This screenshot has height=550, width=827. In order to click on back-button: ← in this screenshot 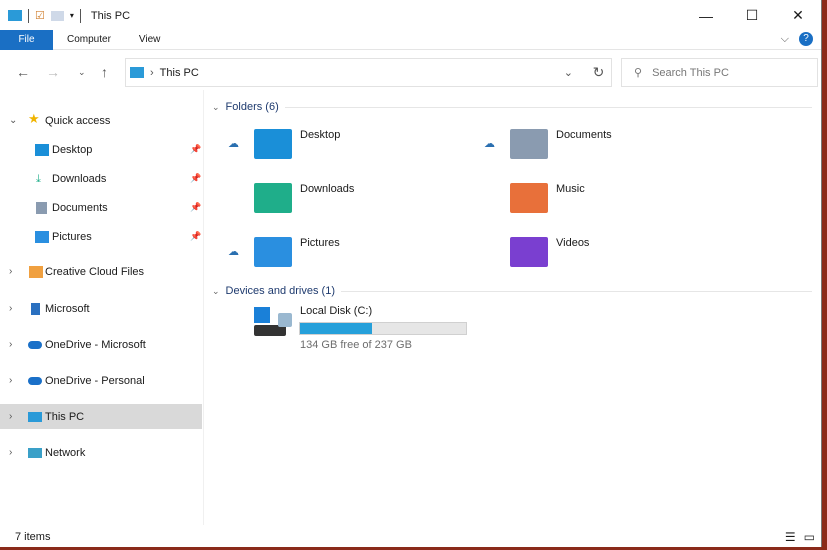, I will do `click(23, 72)`.